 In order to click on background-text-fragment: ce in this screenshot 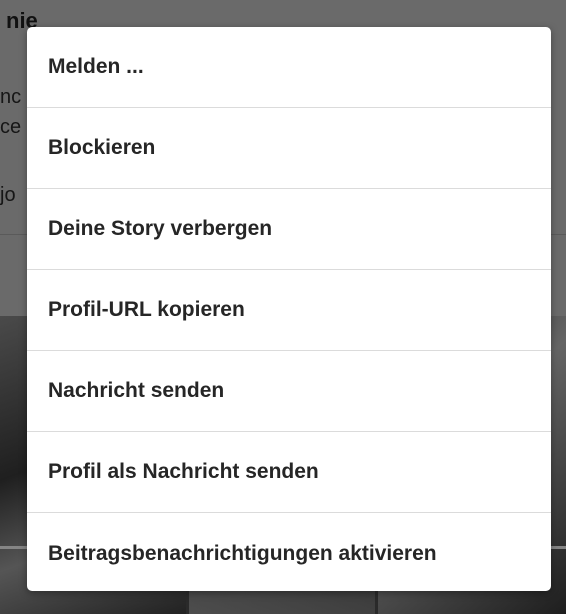, I will do `click(11, 127)`.